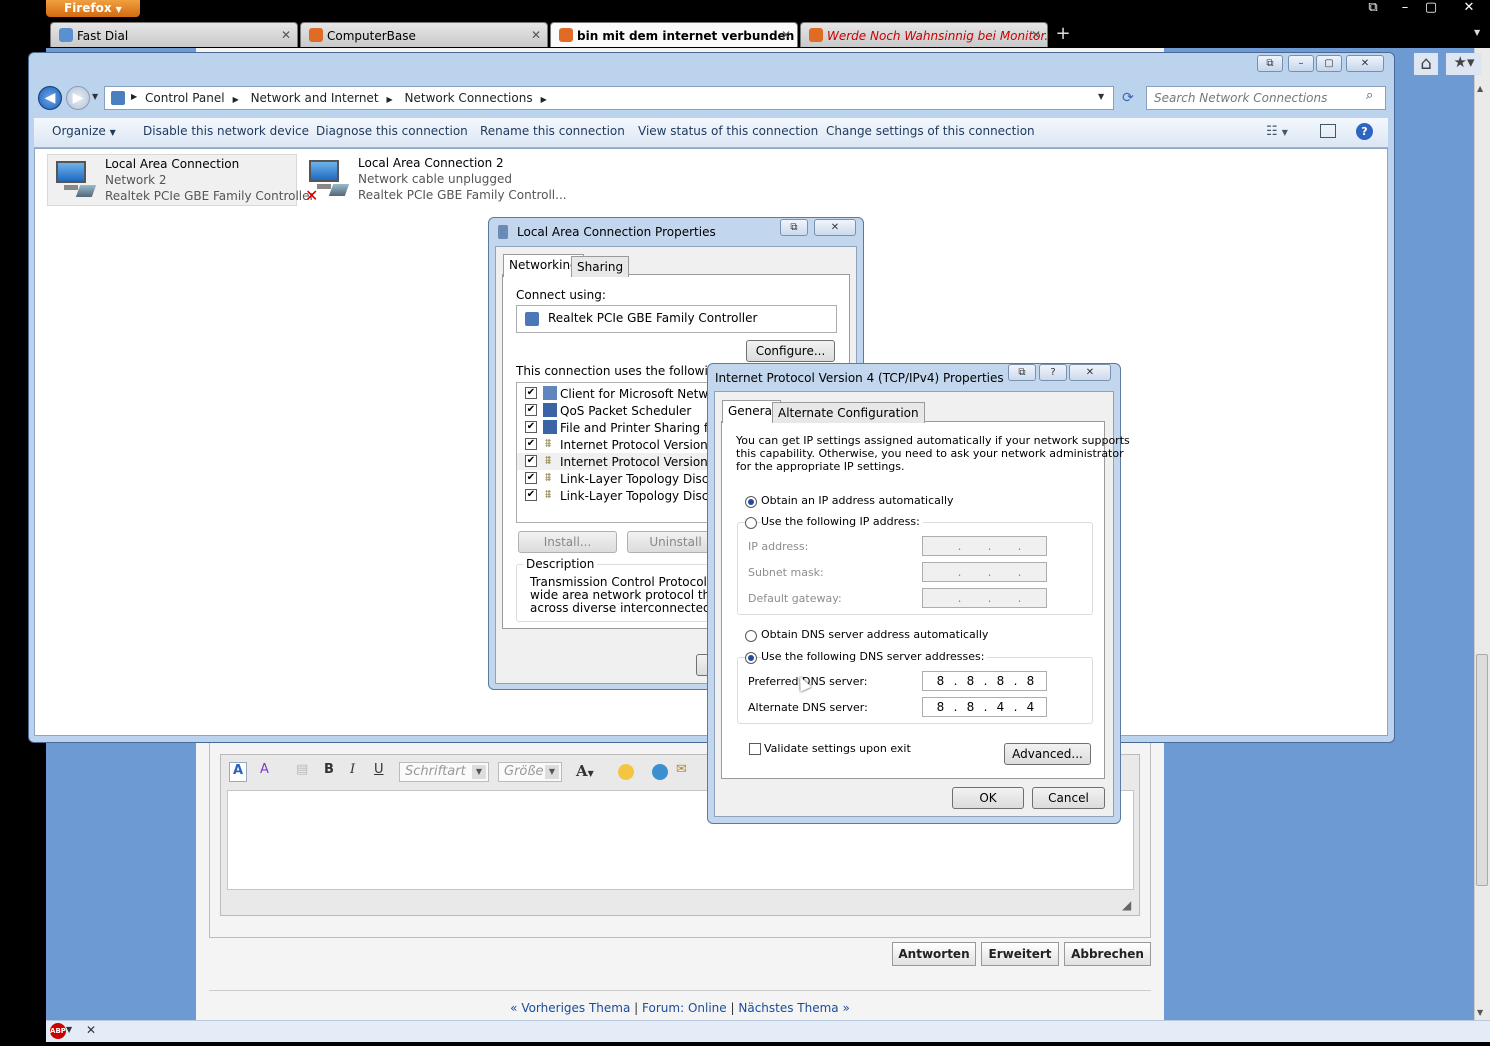 The height and width of the screenshot is (1046, 1490). Describe the element at coordinates (264, 772) in the screenshot. I see `remove-format-icon: A` at that location.